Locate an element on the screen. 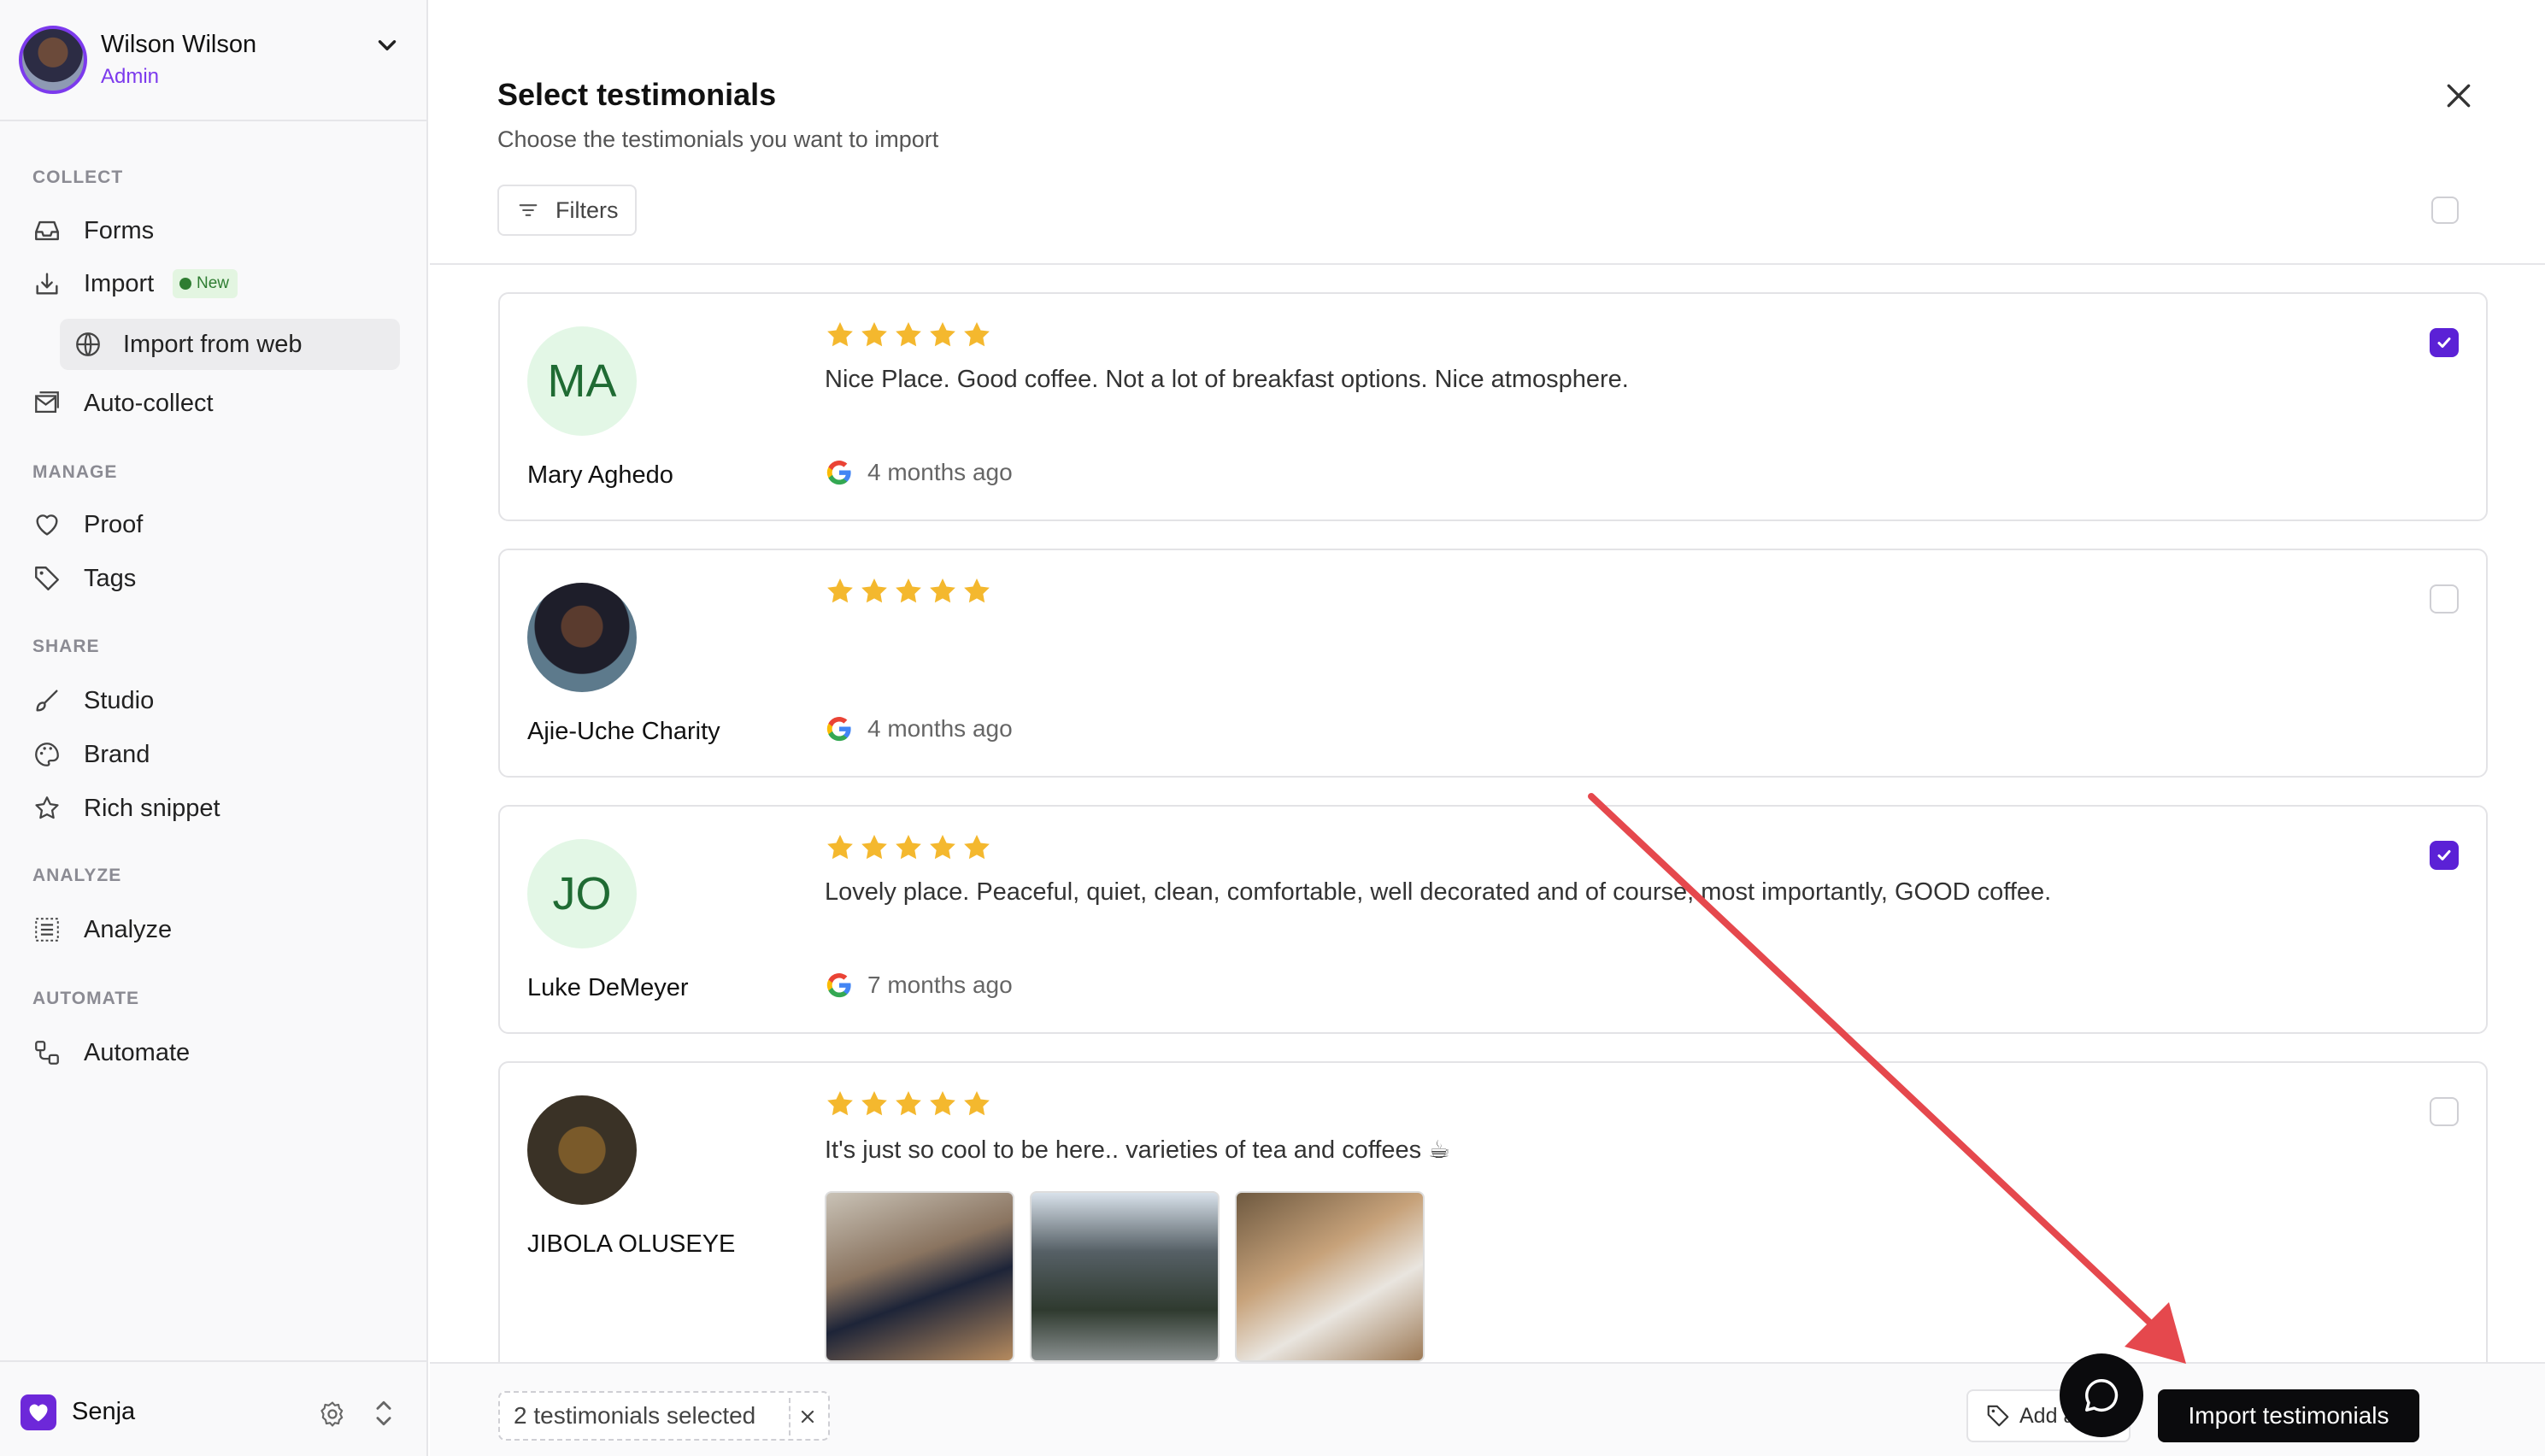  workflow-icon is located at coordinates (47, 1053).